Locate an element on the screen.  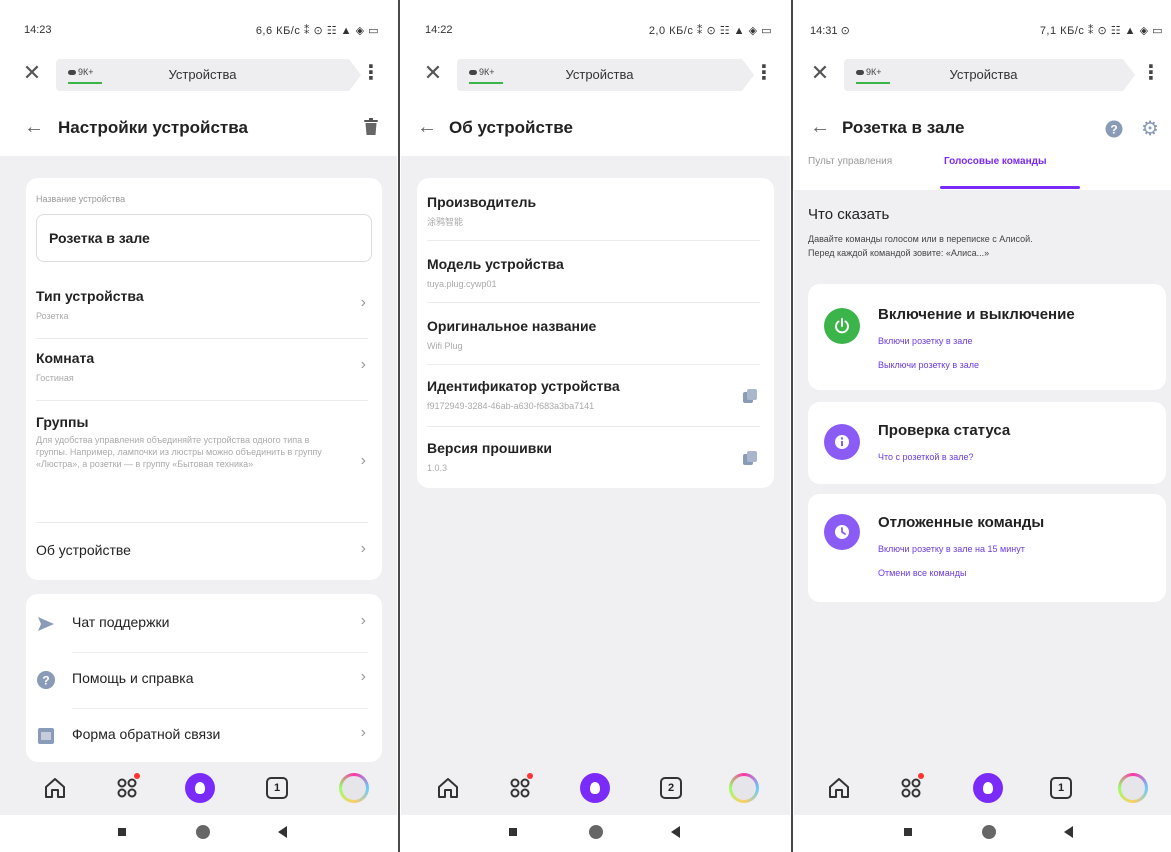
bottom-nav: 2 is located at coordinates (595, 789).